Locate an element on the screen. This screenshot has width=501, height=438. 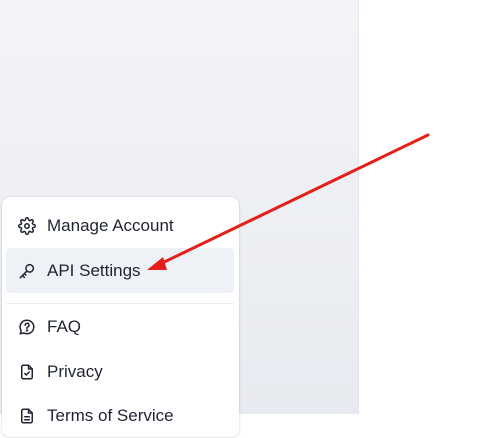
document-check-icon is located at coordinates (27, 372).